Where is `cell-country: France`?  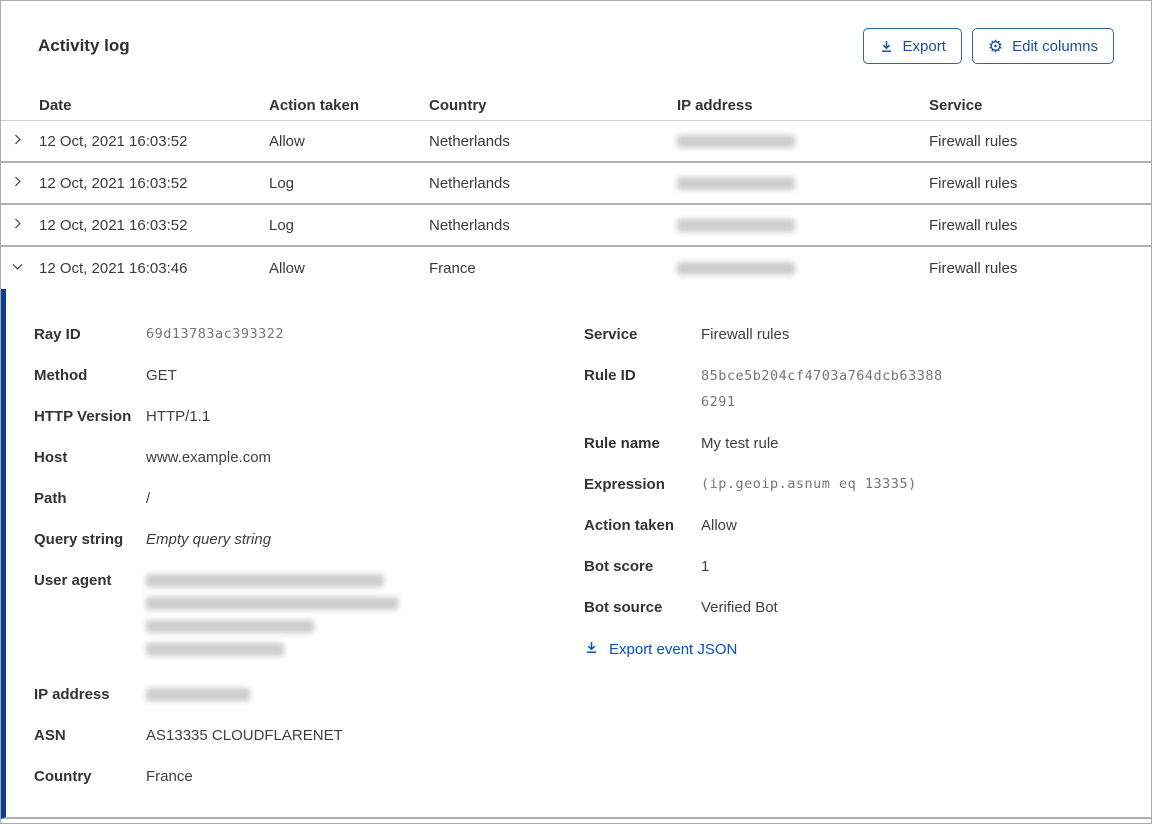
cell-country: France is located at coordinates (452, 268).